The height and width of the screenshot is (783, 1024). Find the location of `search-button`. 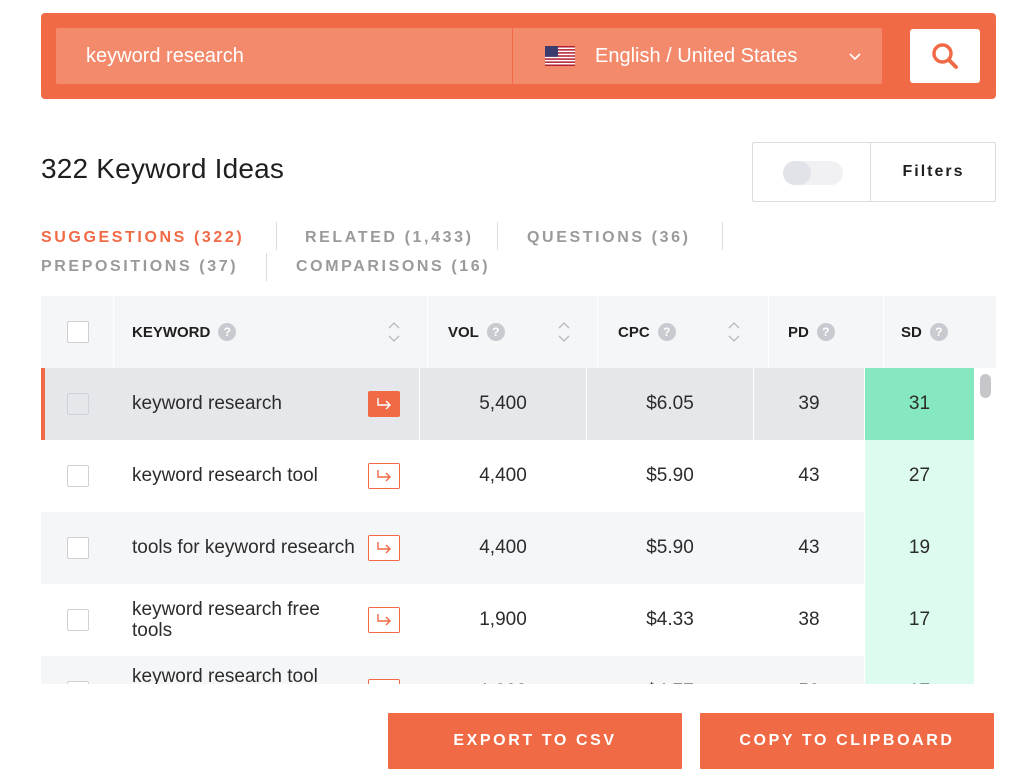

search-button is located at coordinates (945, 56).